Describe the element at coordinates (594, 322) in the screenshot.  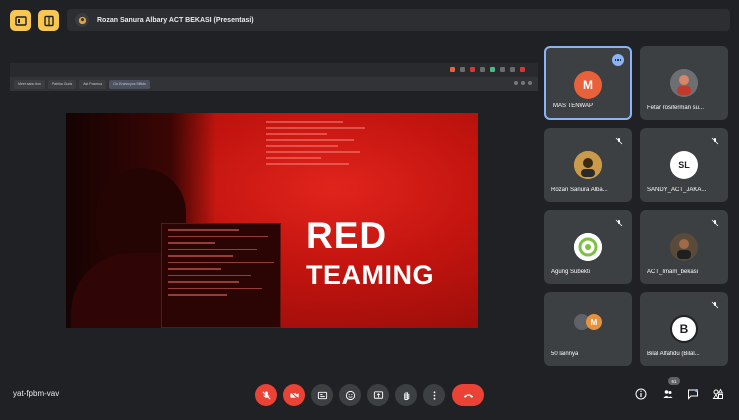
I see `others-avatar: M` at that location.